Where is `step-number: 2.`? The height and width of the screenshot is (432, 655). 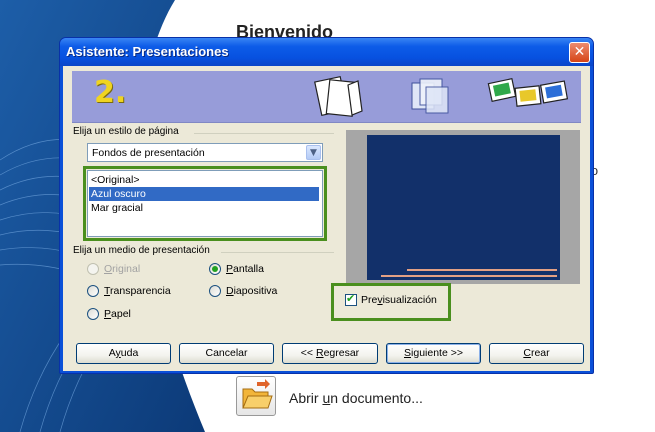
step-number: 2. is located at coordinates (110, 92).